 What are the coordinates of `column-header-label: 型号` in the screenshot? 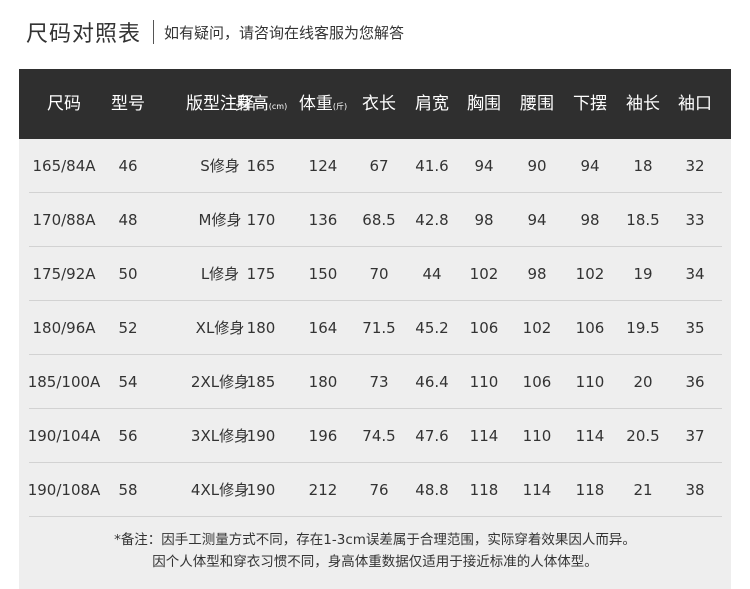 It's located at (128, 104).